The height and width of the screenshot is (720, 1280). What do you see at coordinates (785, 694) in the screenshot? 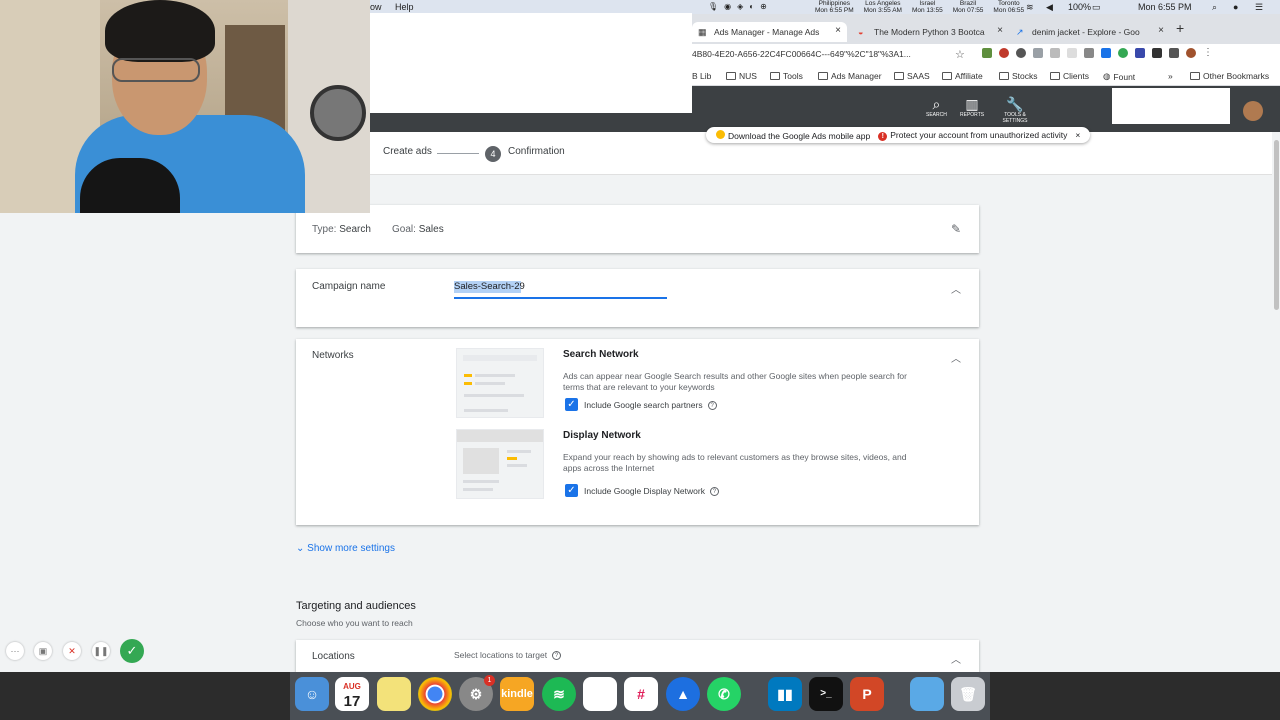
I see `trello-icon: ▮▮` at bounding box center [785, 694].